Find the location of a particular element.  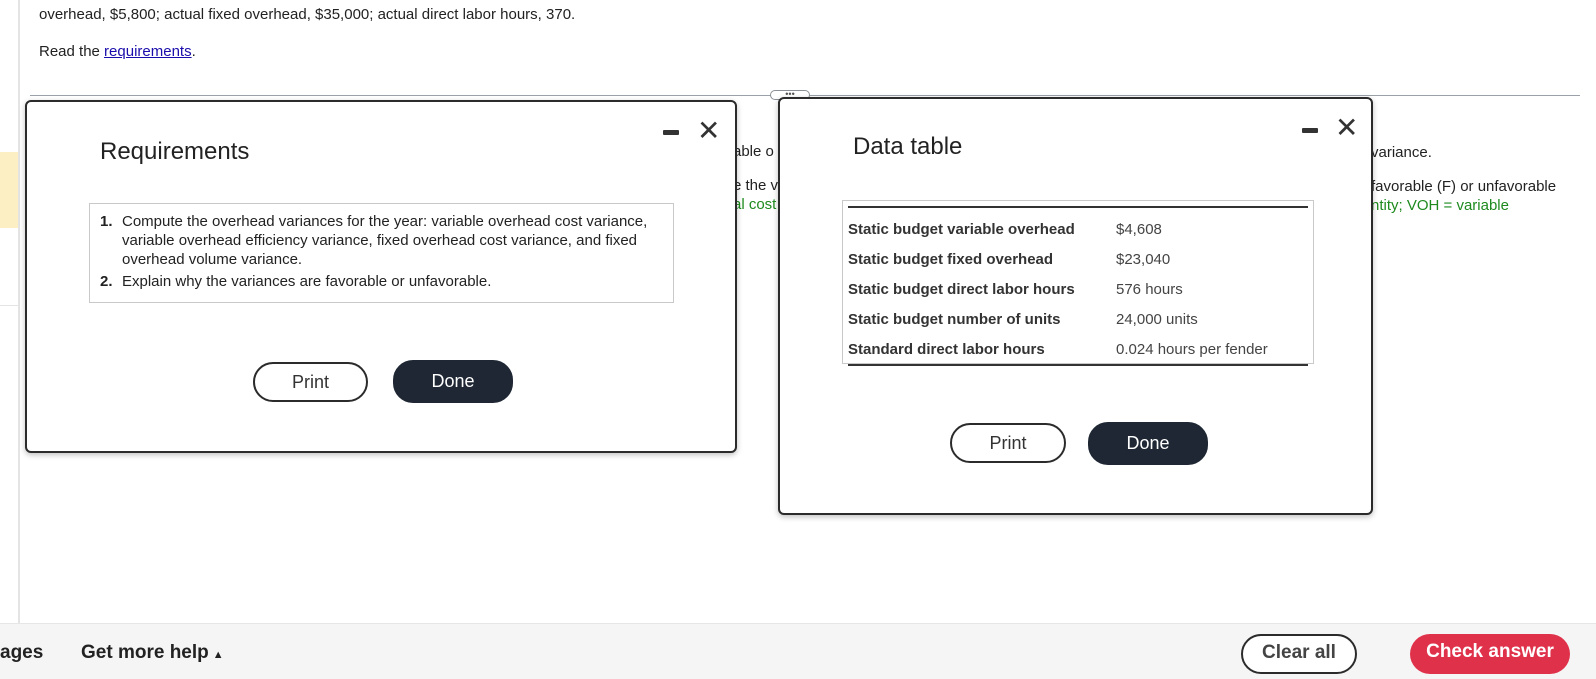

bottom-left-fragment: ages is located at coordinates (21, 653).